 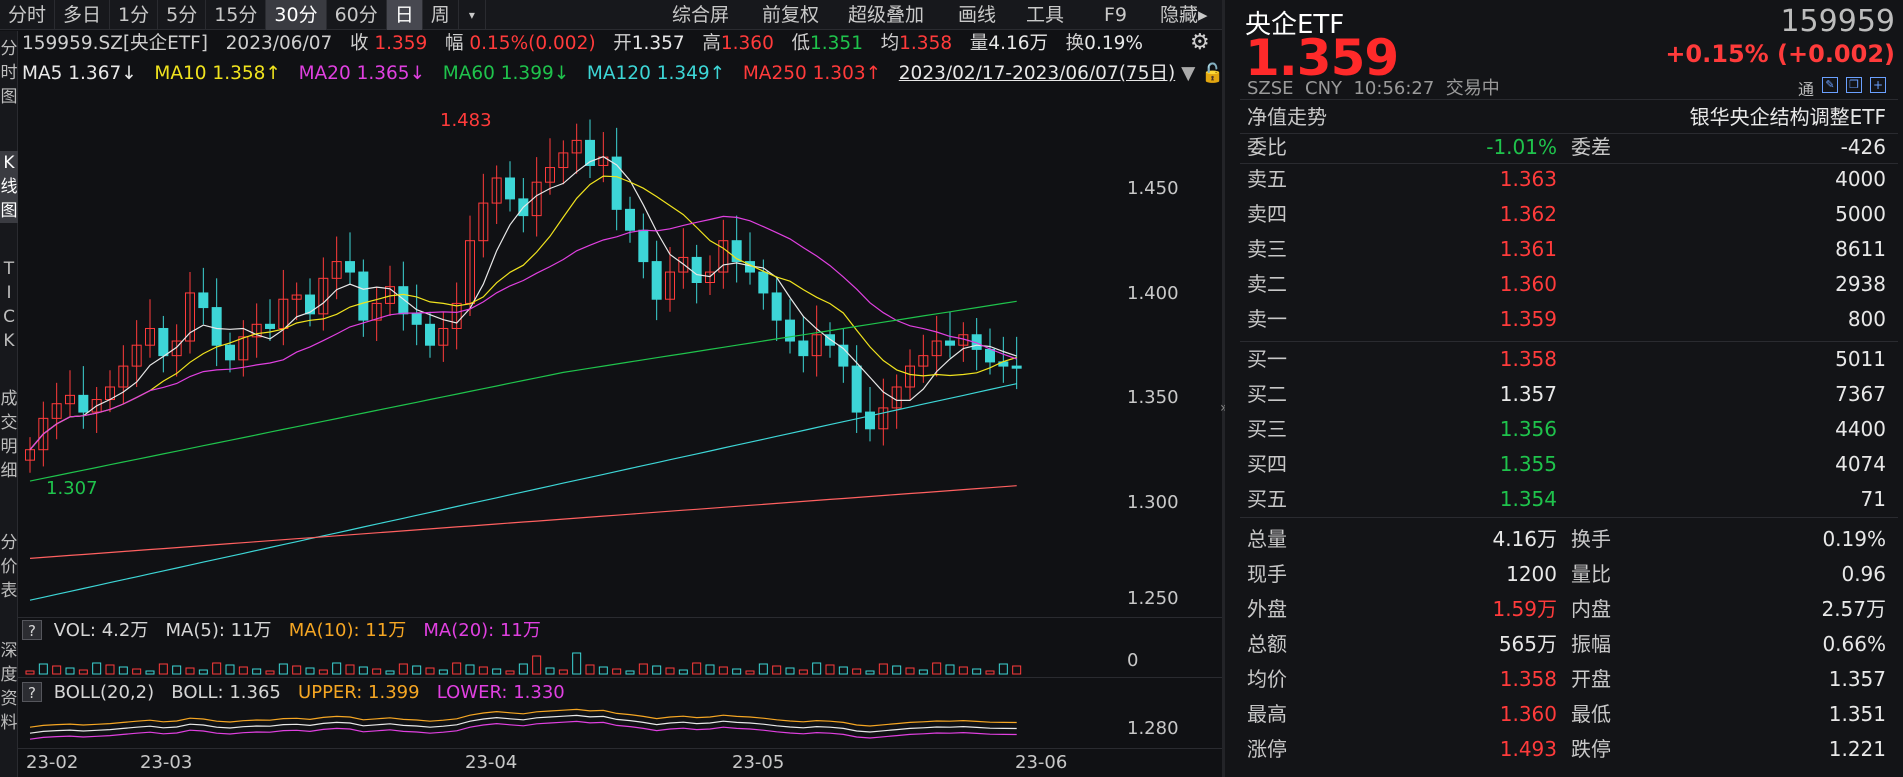 I want to click on side-tab-kline: K 线 图, so click(x=9, y=187).